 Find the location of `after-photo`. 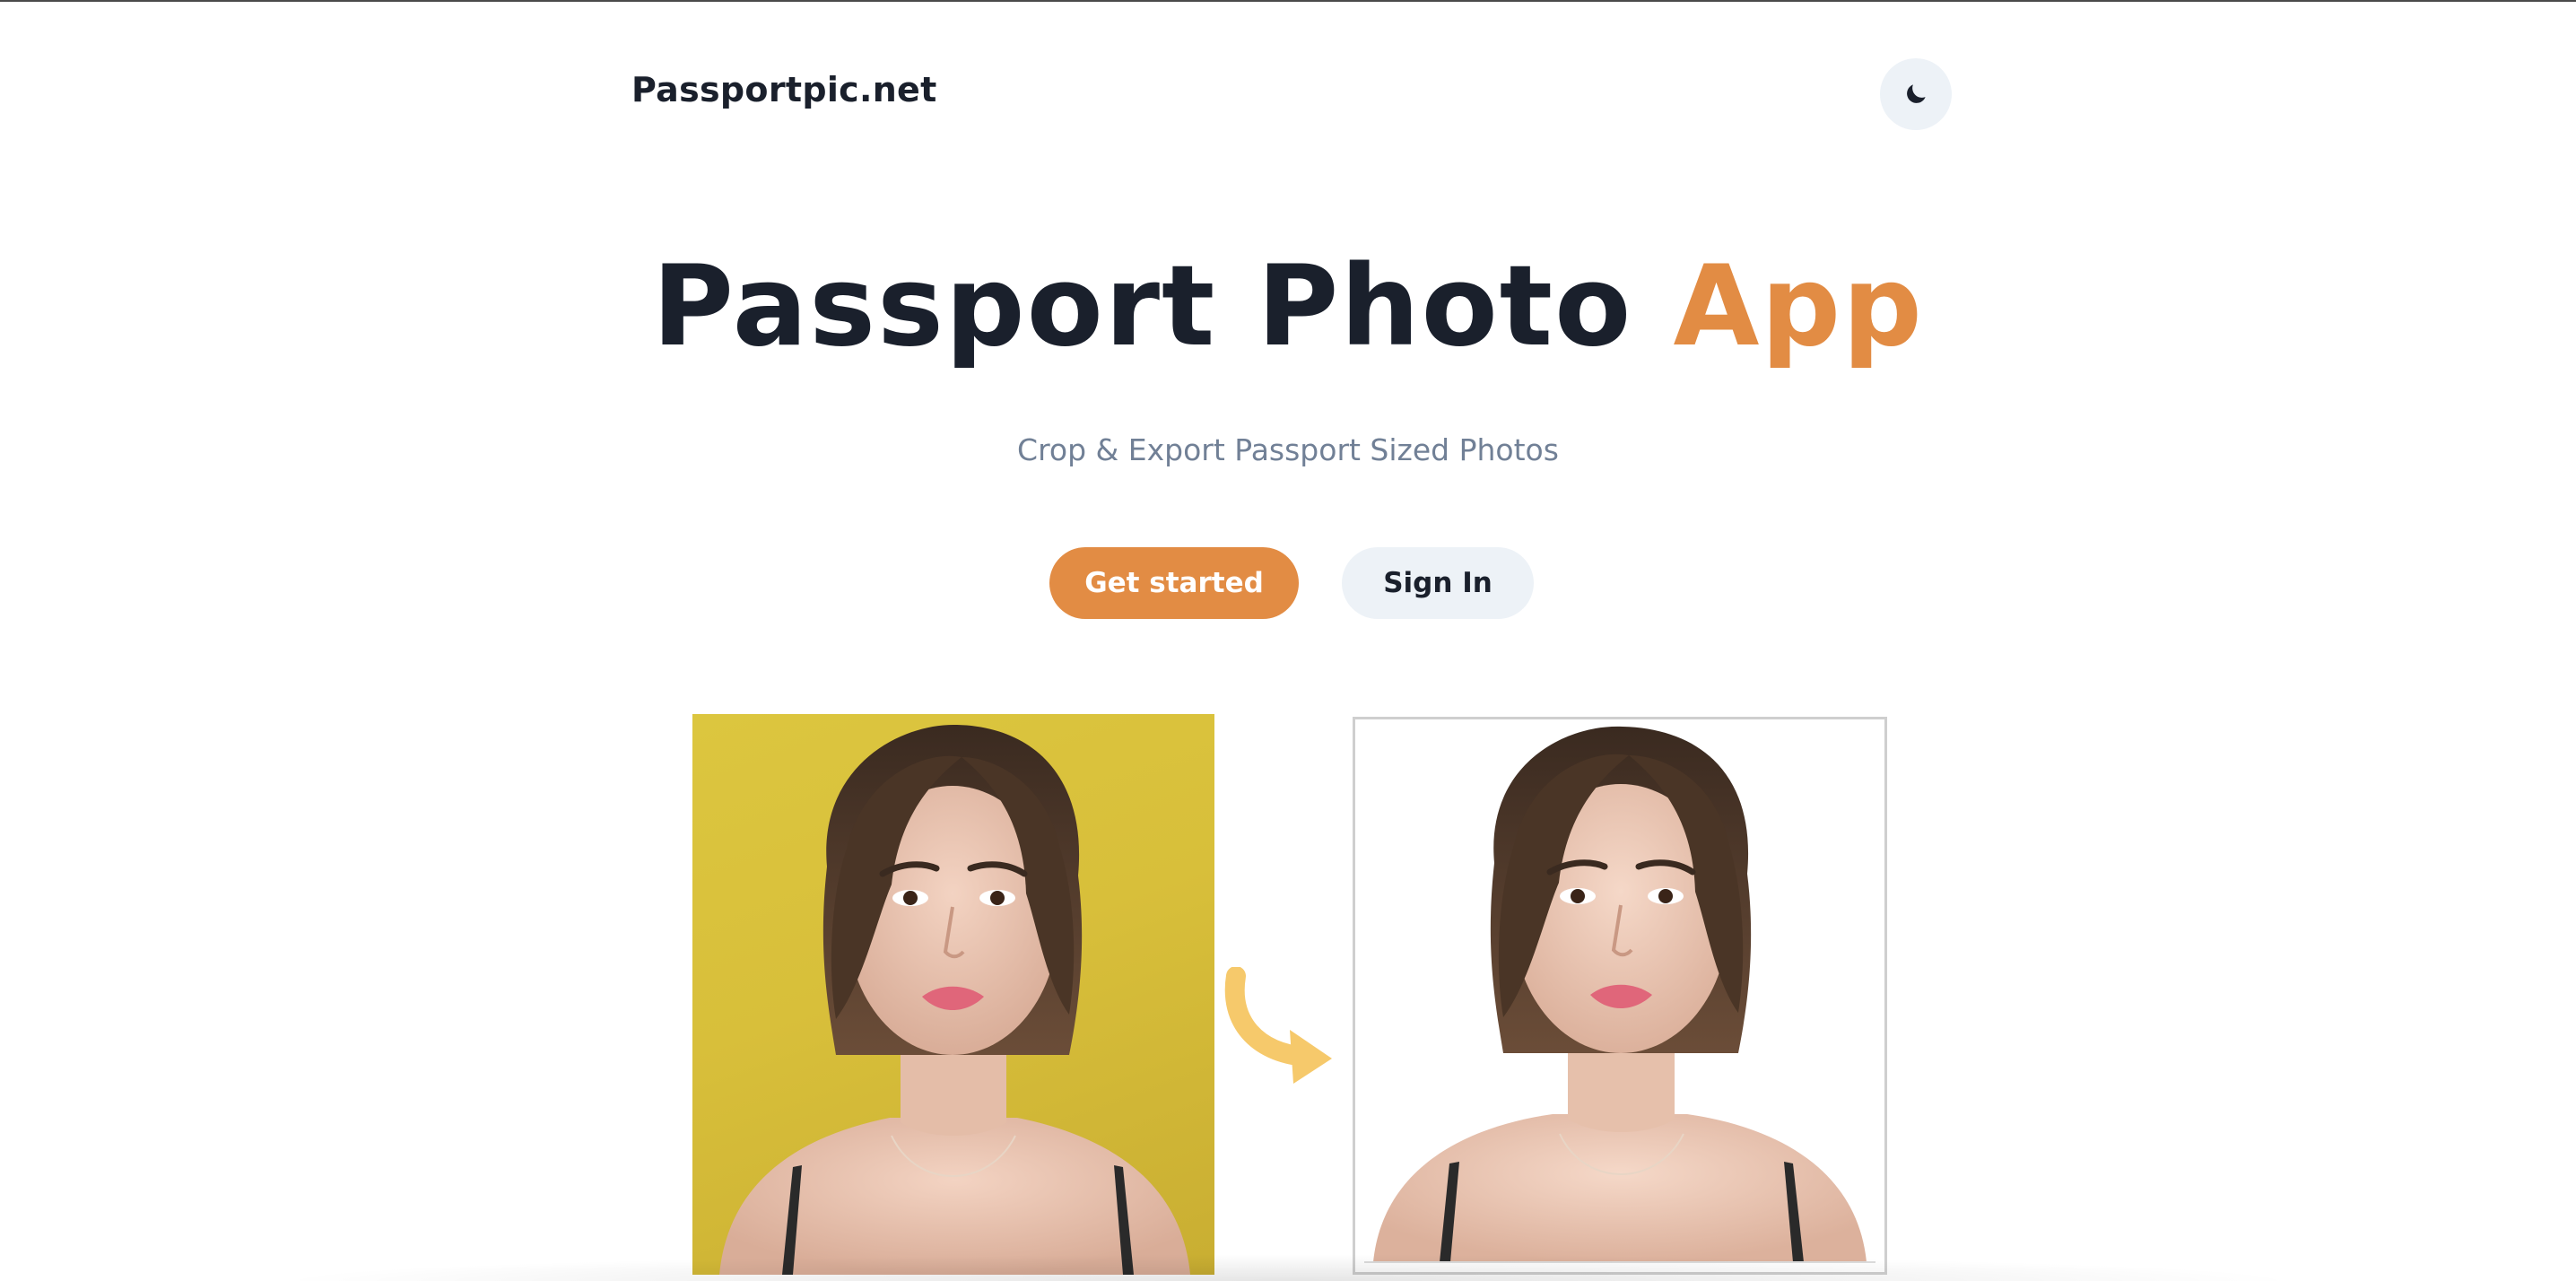

after-photo is located at coordinates (1620, 996).